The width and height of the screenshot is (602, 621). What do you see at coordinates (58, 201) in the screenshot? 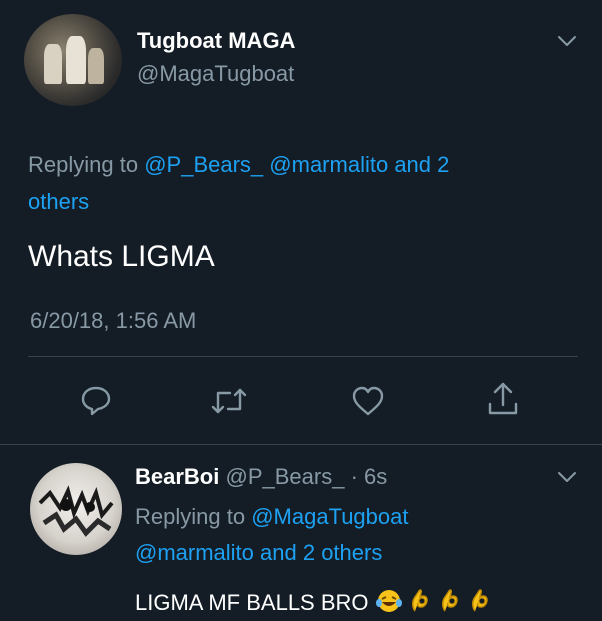
I see `others-link: others` at bounding box center [58, 201].